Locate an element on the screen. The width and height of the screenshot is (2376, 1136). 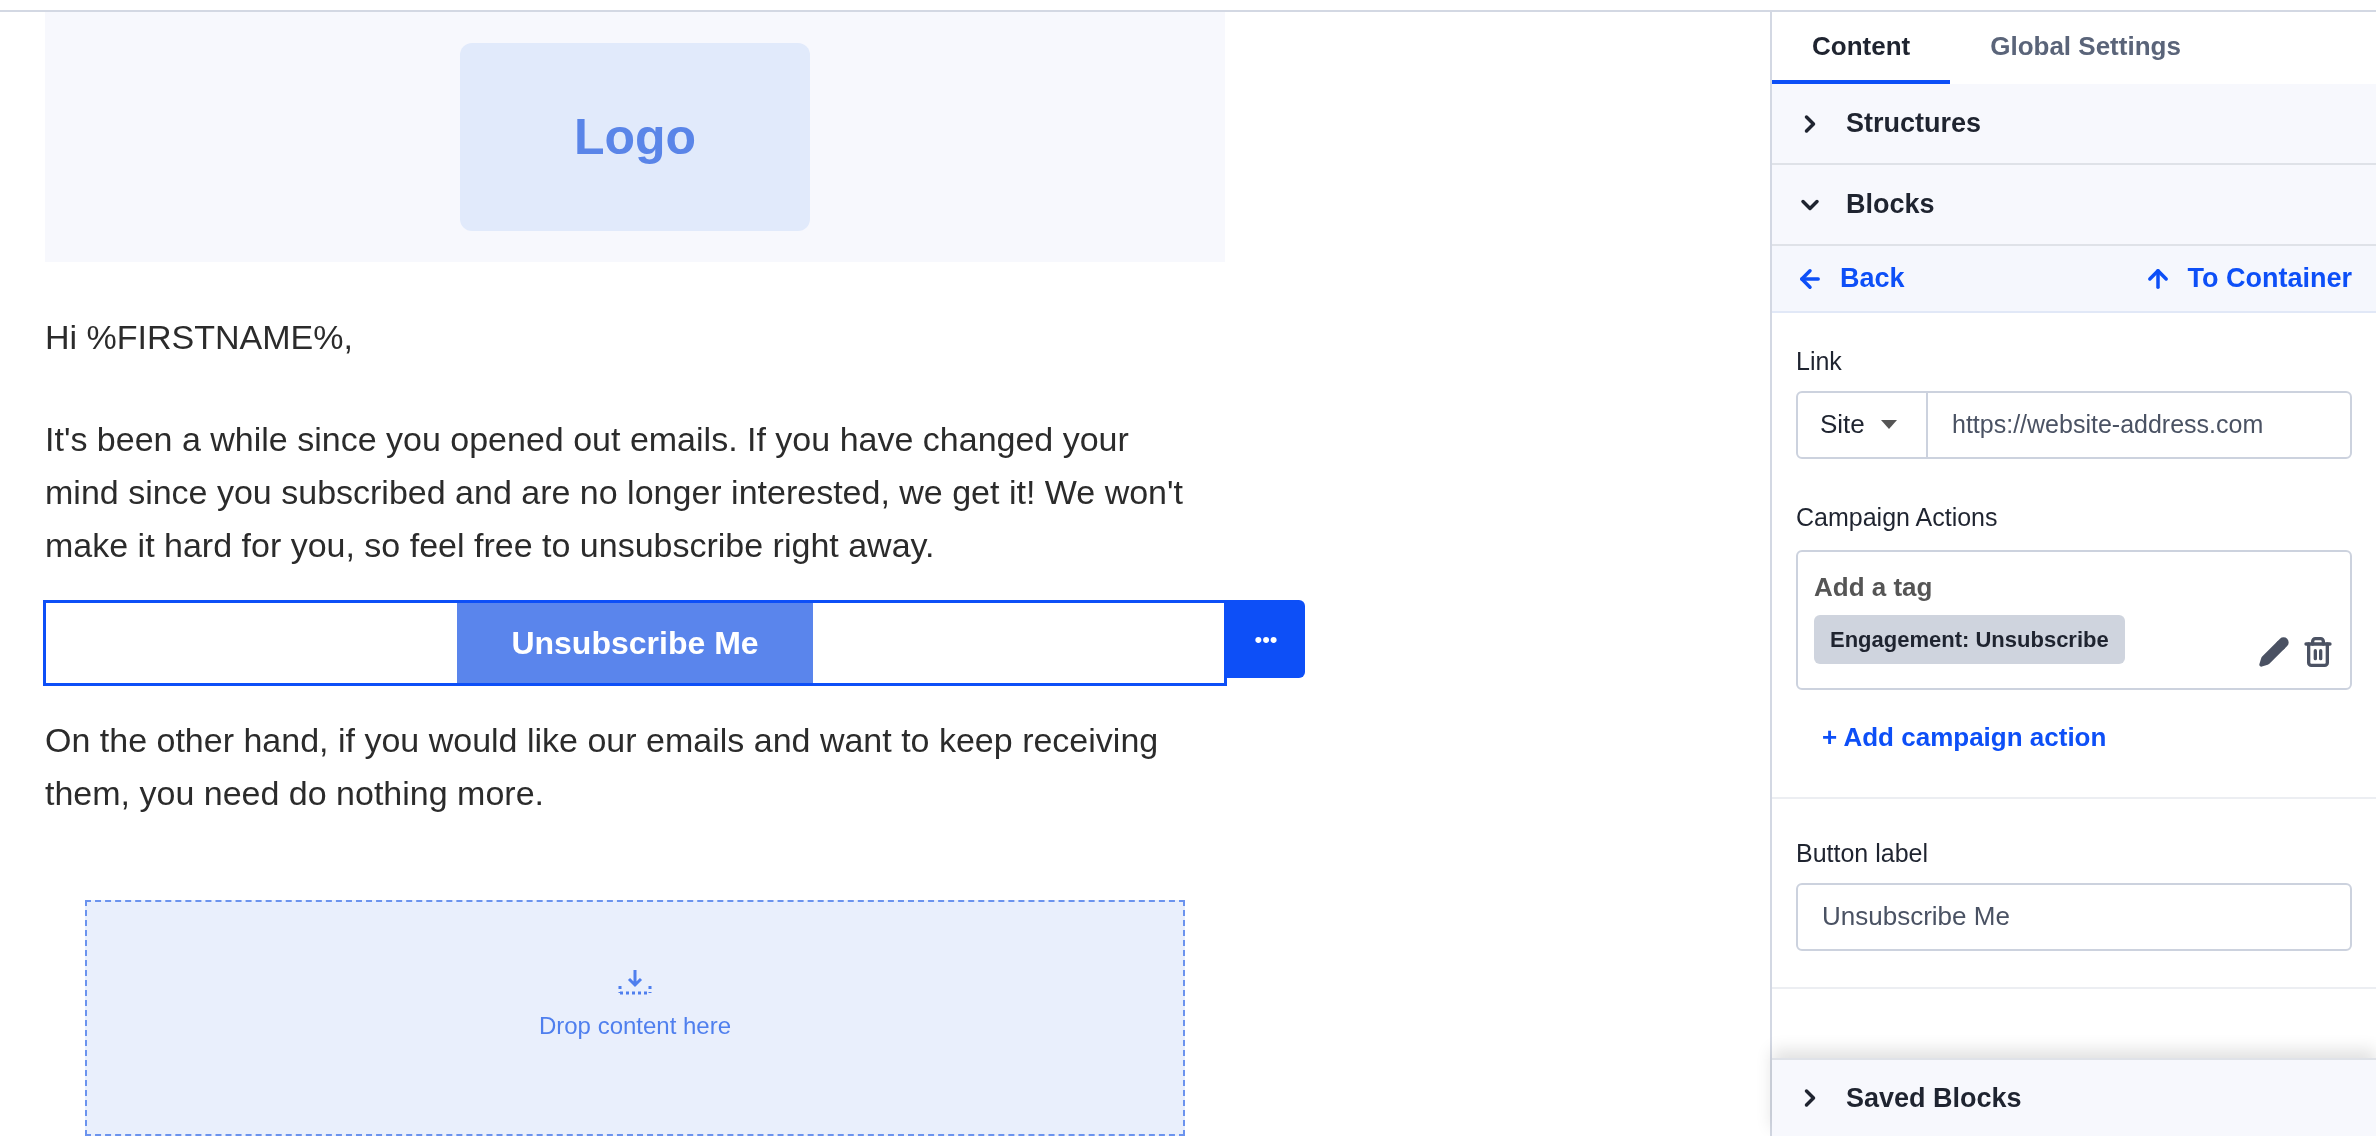
button-label-field: Unsubscribe Me is located at coordinates (2074, 916).